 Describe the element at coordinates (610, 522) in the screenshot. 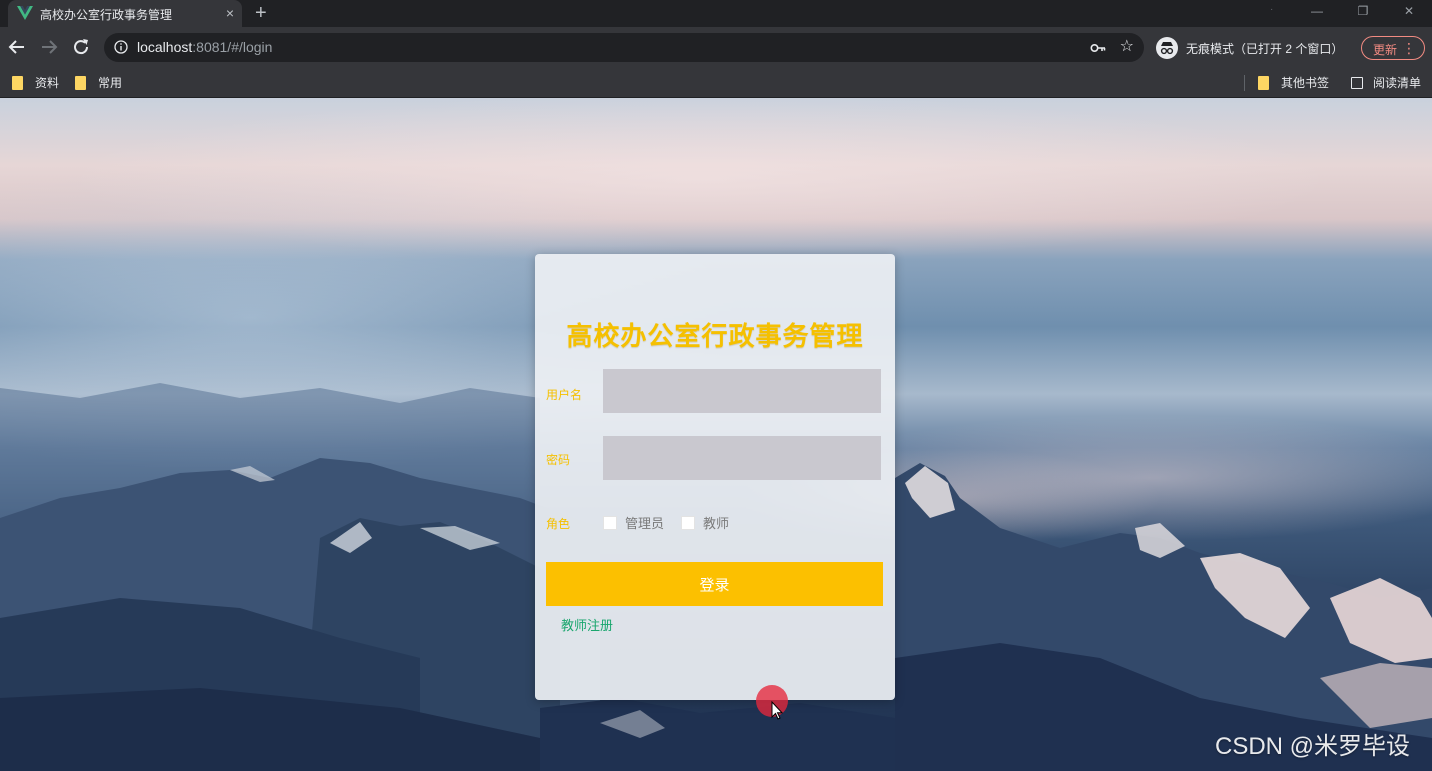

I see `admin-checkbox` at that location.